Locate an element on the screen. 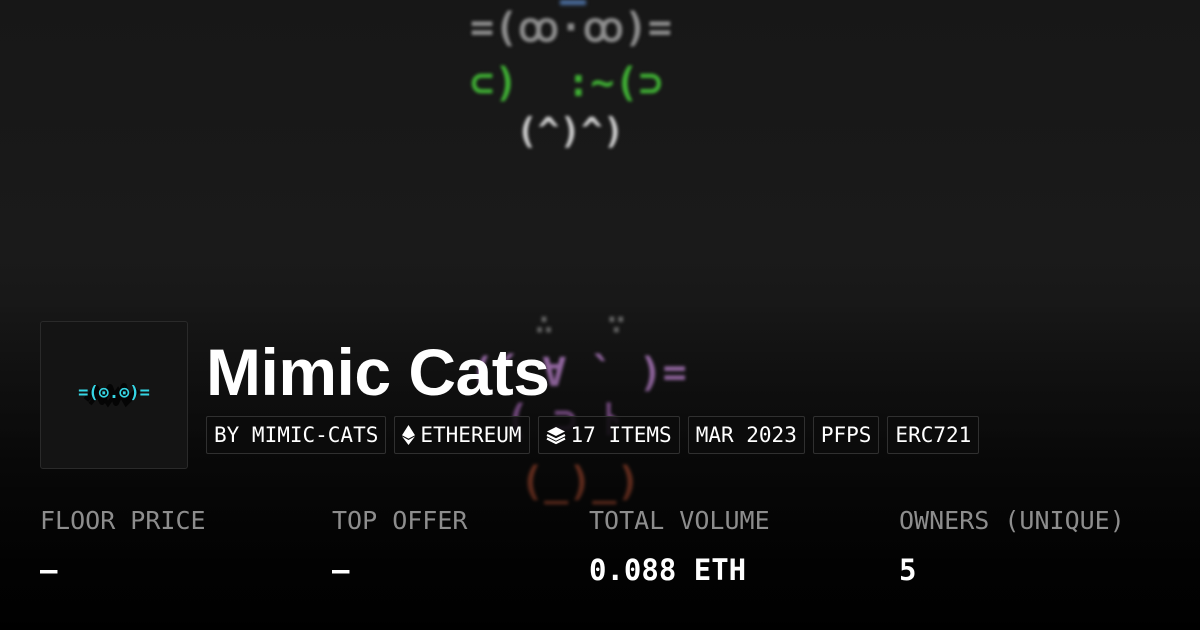  background-art-line: =(ꝏ·ꝏ)= is located at coordinates (571, 28).